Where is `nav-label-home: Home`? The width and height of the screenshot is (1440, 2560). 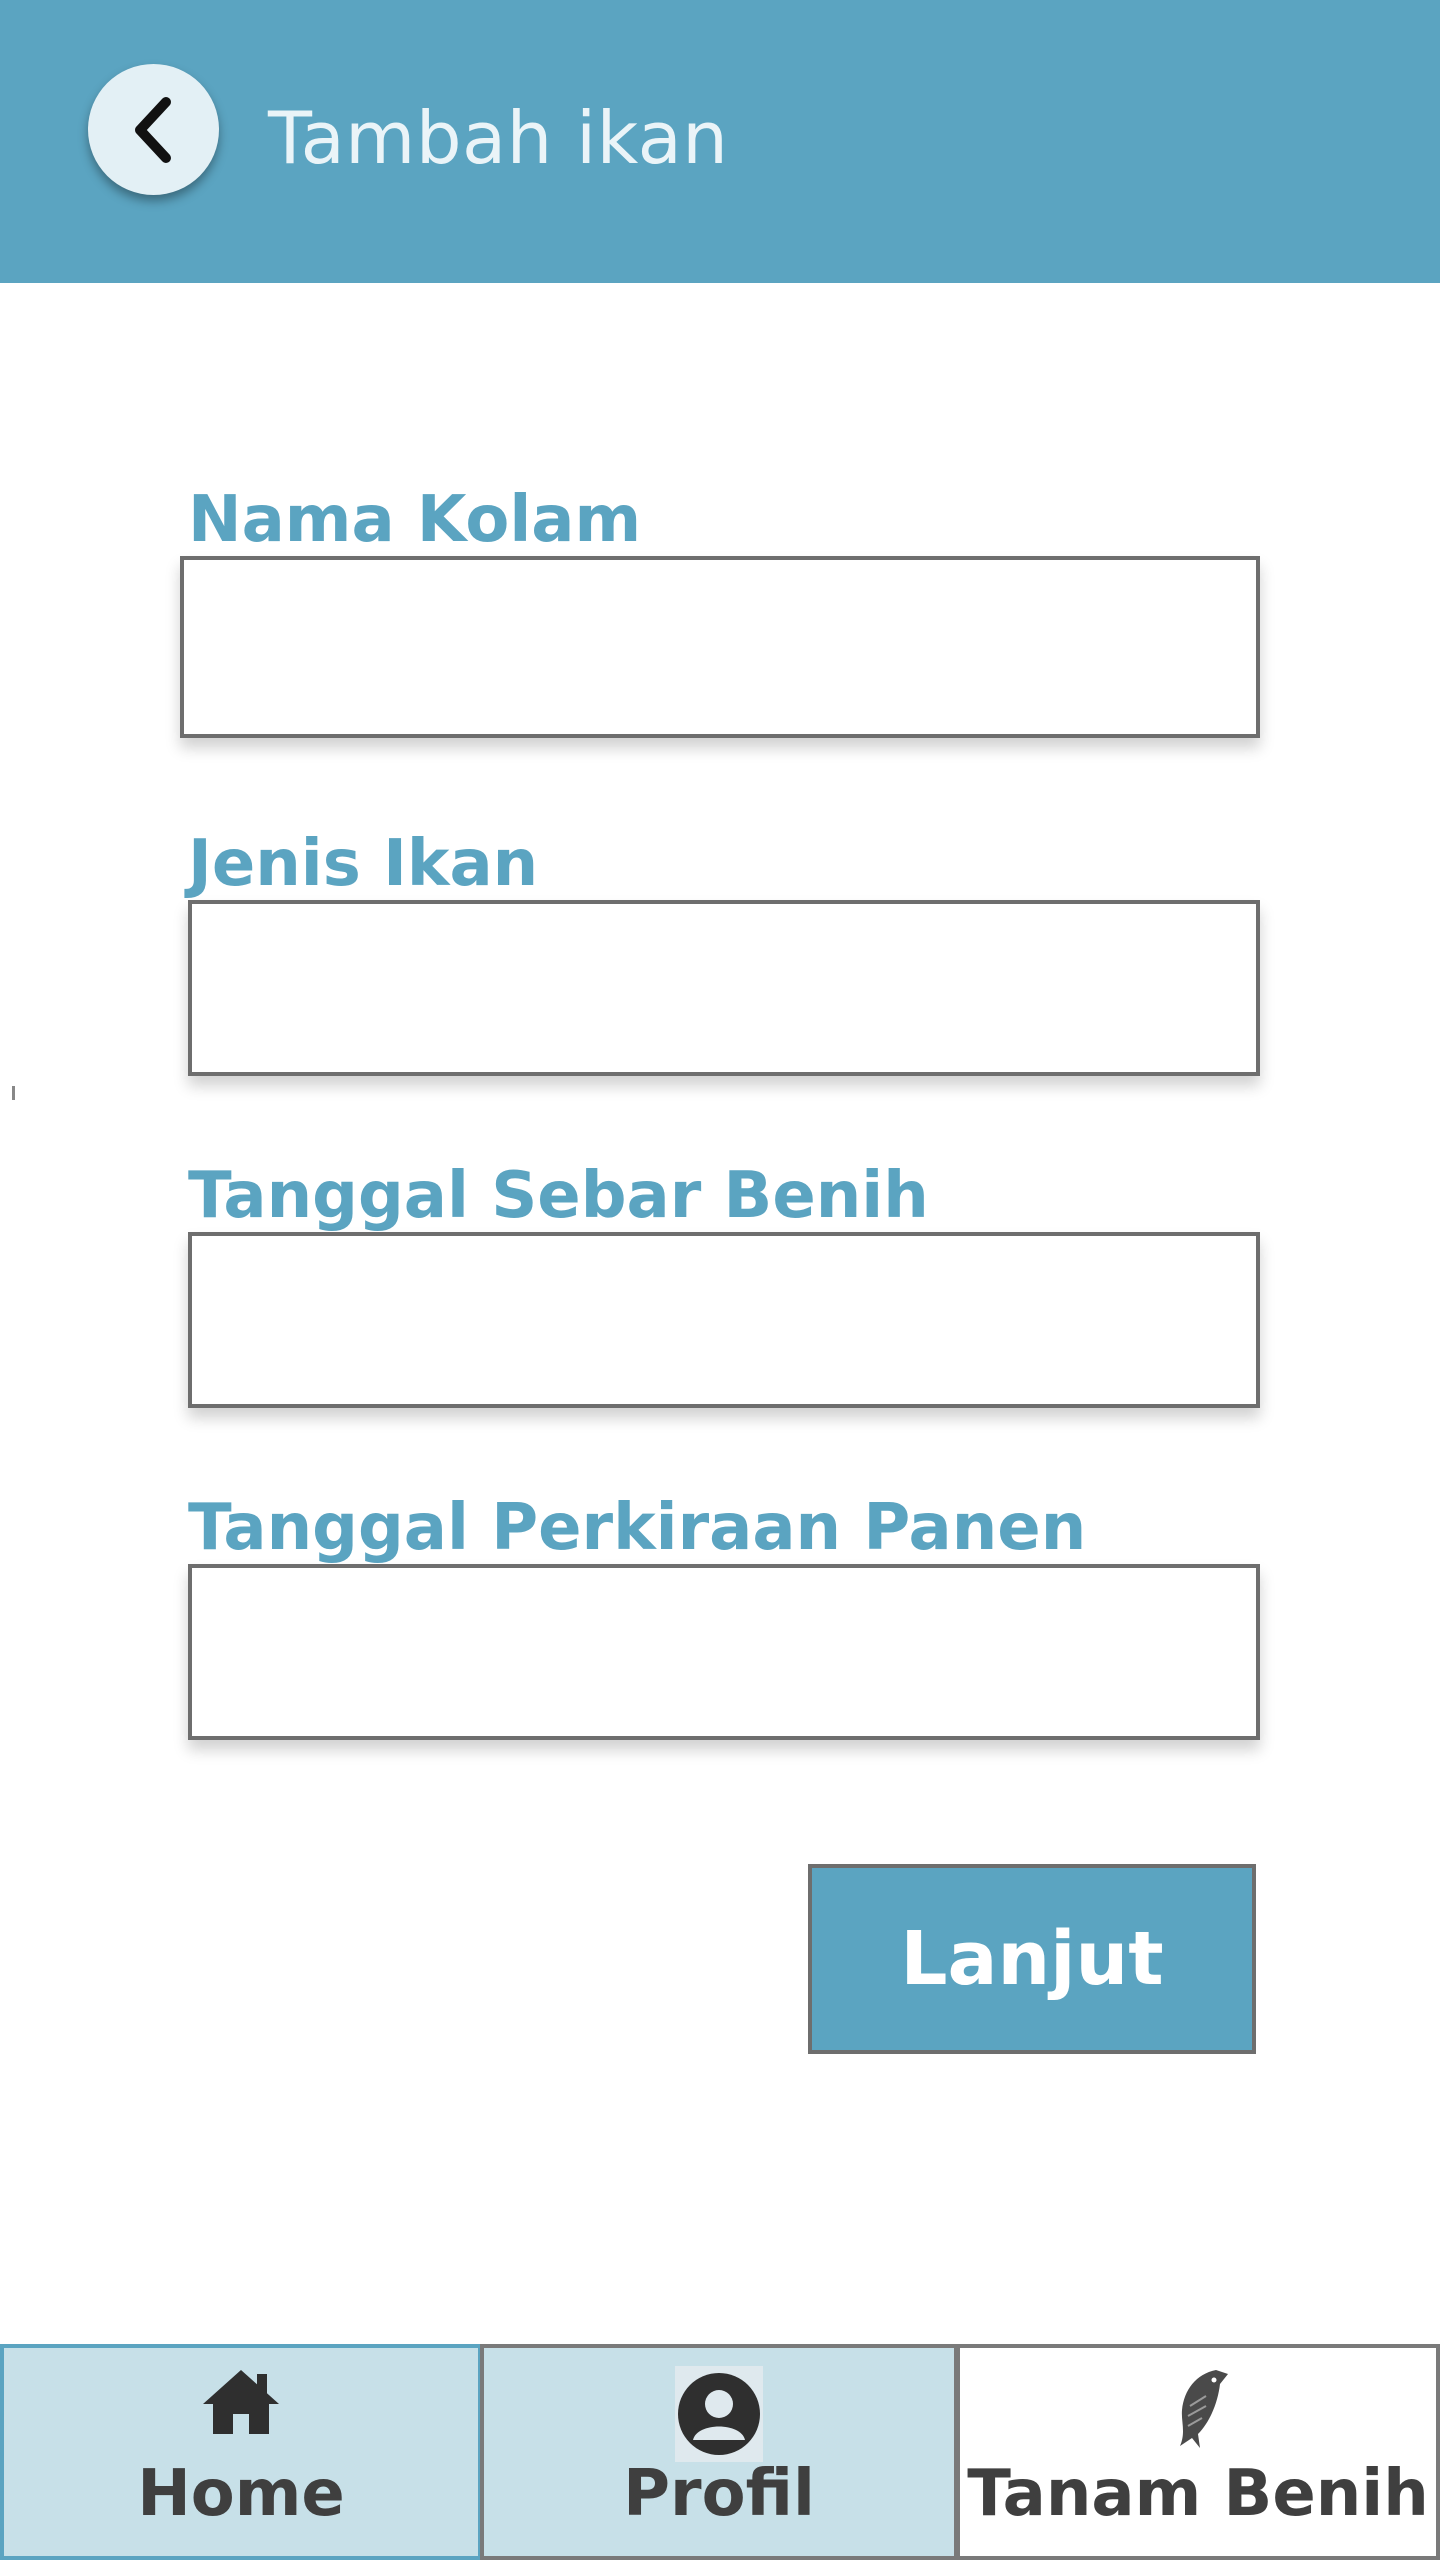
nav-label-home: Home is located at coordinates (241, 2494).